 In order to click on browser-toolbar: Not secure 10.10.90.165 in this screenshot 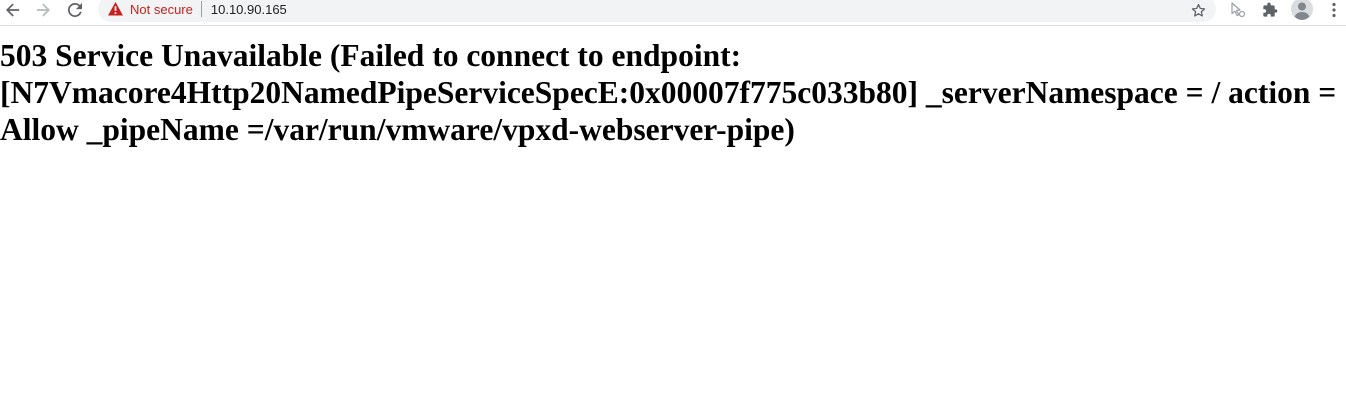, I will do `click(673, 13)`.